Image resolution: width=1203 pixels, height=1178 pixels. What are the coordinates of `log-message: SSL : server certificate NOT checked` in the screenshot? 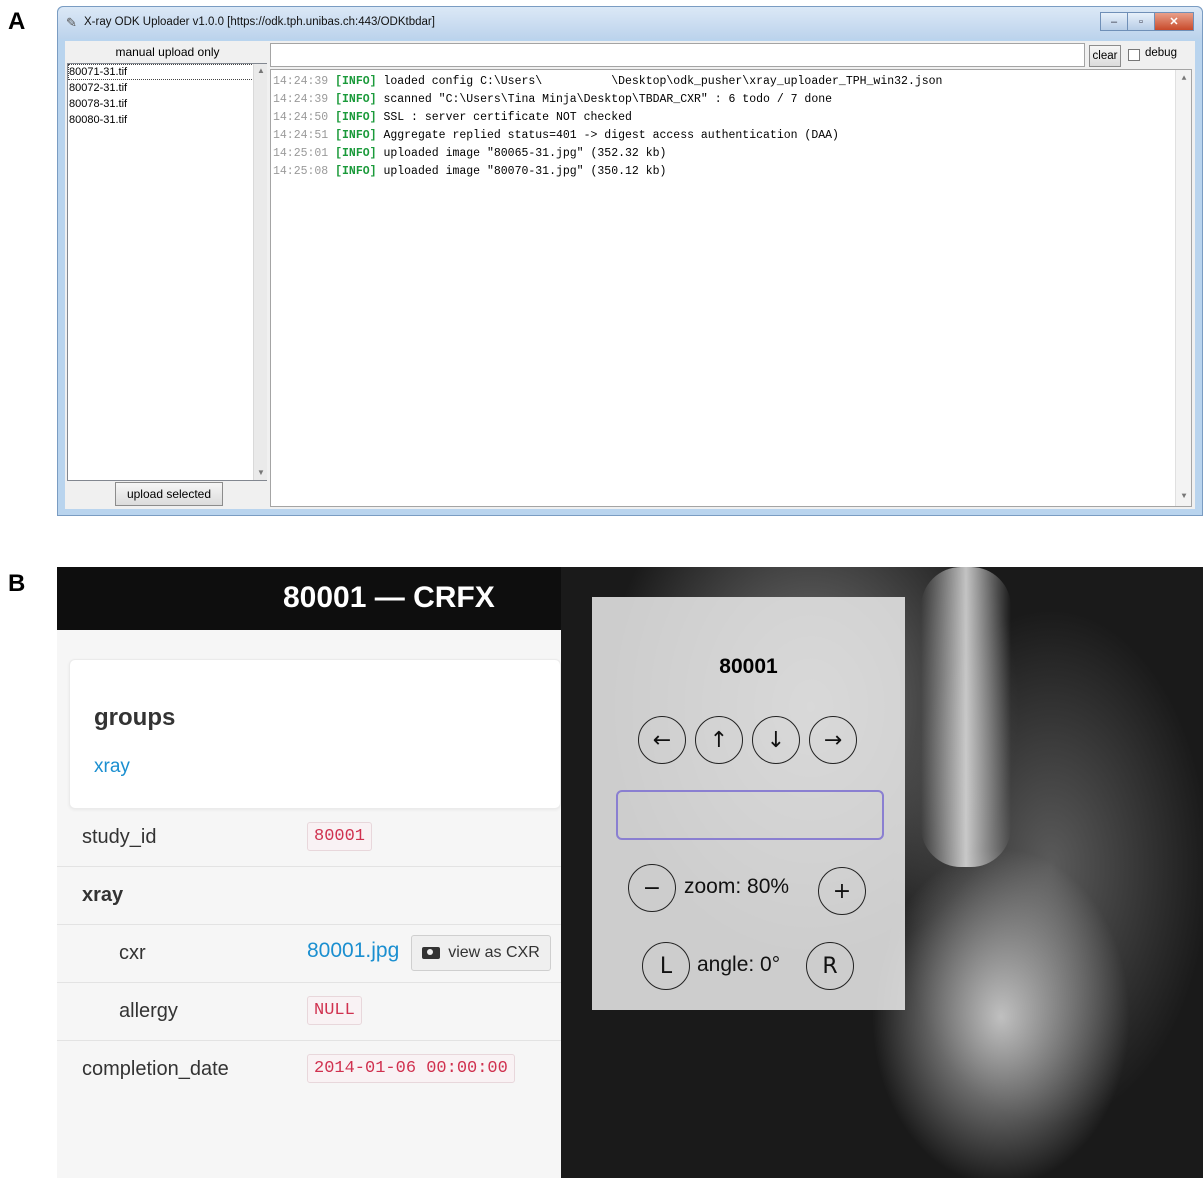 It's located at (507, 117).